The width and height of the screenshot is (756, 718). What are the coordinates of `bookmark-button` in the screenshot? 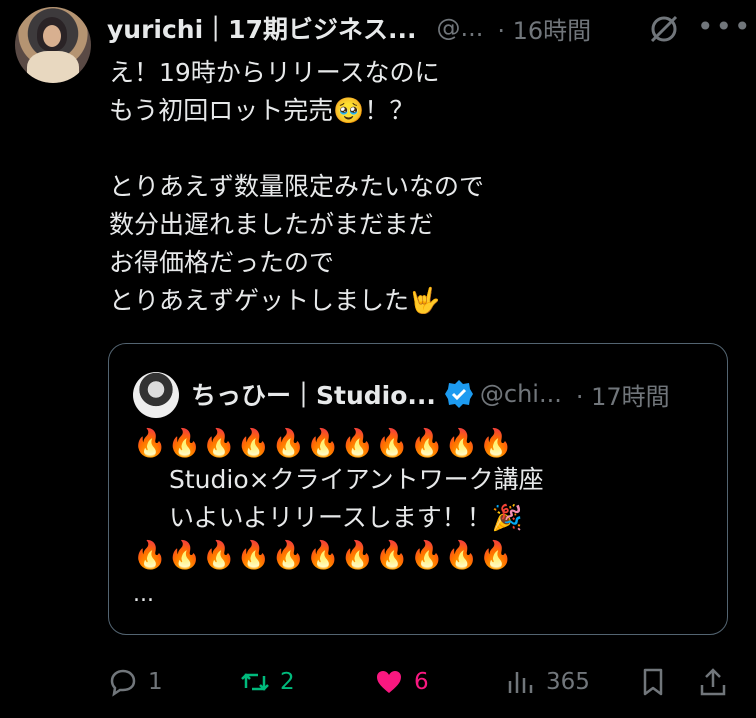 It's located at (653, 682).